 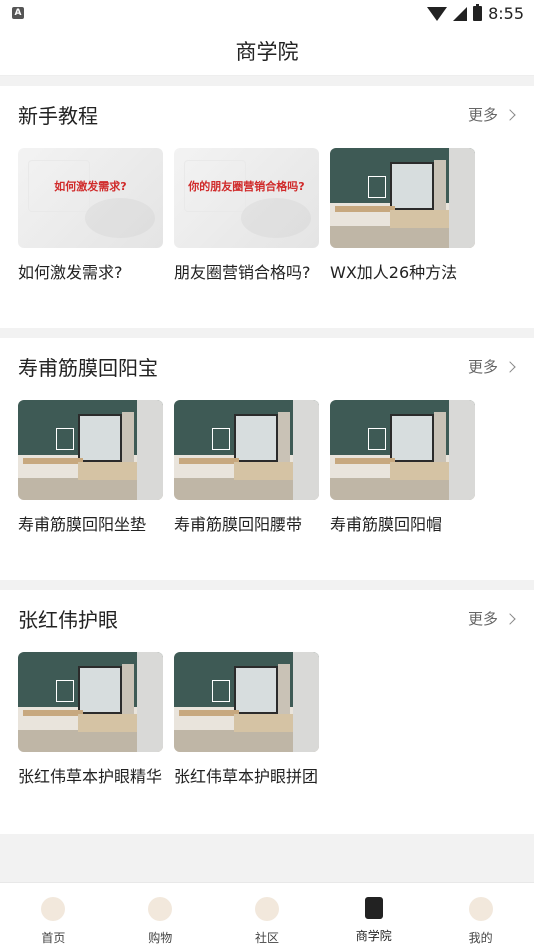 I want to click on tab-business-school: 商学院, so click(x=373, y=916).